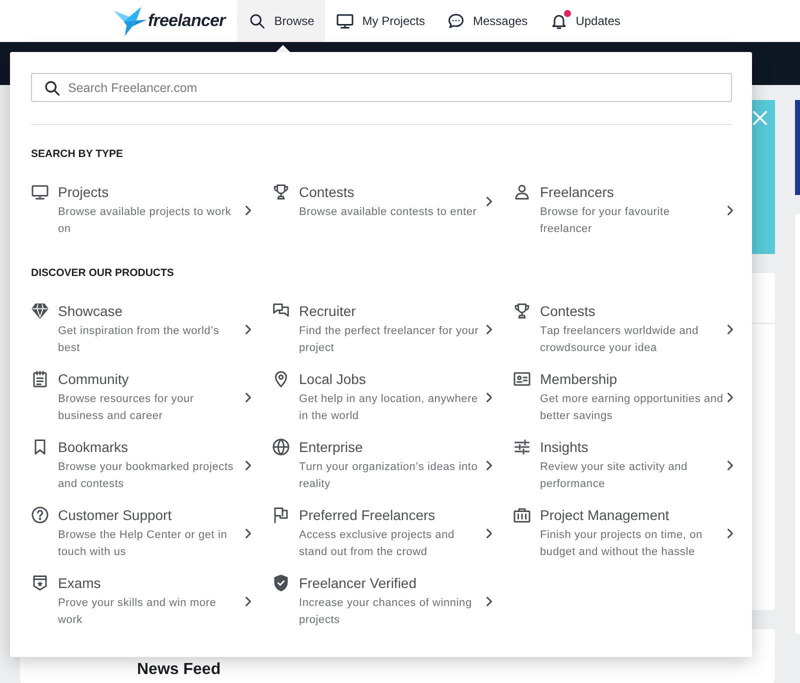 The width and height of the screenshot is (800, 683). What do you see at coordinates (559, 21) in the screenshot?
I see `bell-icon` at bounding box center [559, 21].